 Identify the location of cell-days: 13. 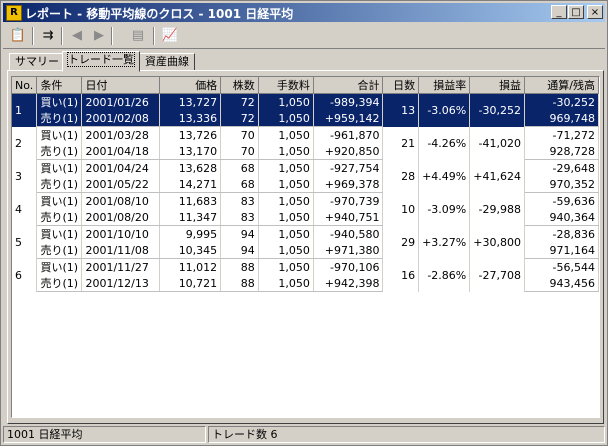
(401, 110).